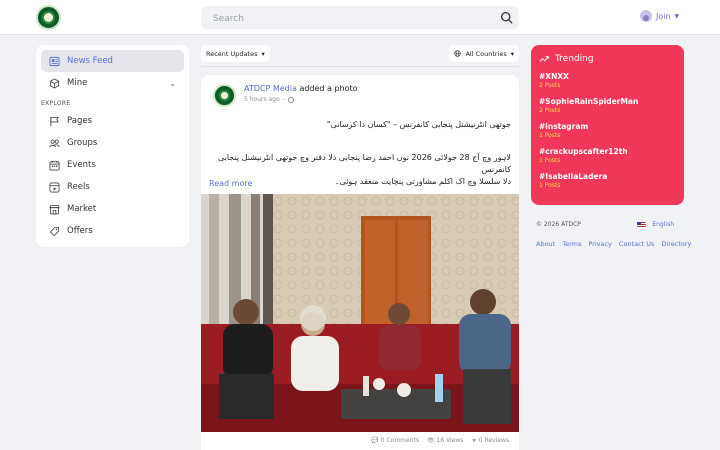 This screenshot has height=450, width=720. What do you see at coordinates (360, 443) in the screenshot?
I see `post-stats: 💬 0 Comments 👁 16 Views ★ 0 Reviews` at bounding box center [360, 443].